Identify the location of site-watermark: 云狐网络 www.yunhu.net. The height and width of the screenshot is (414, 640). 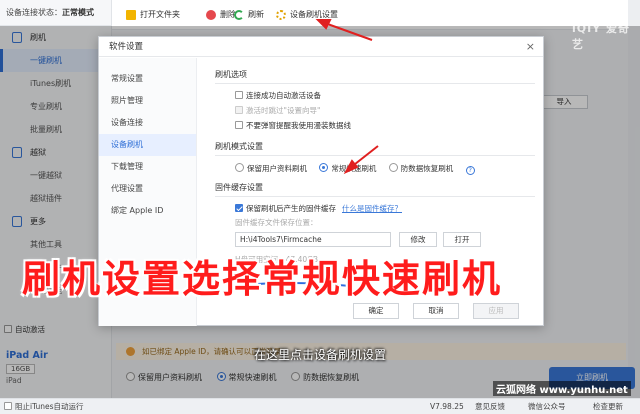
(562, 388).